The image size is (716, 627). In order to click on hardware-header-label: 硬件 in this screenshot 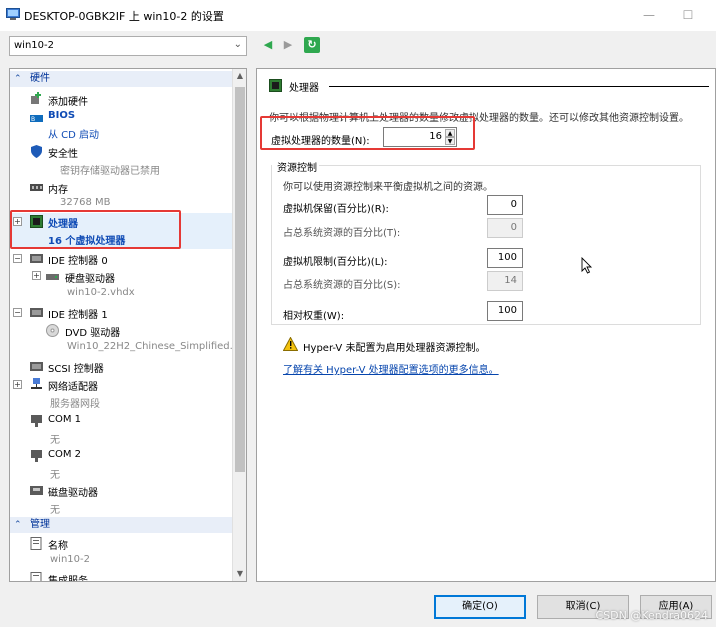, I will do `click(40, 78)`.